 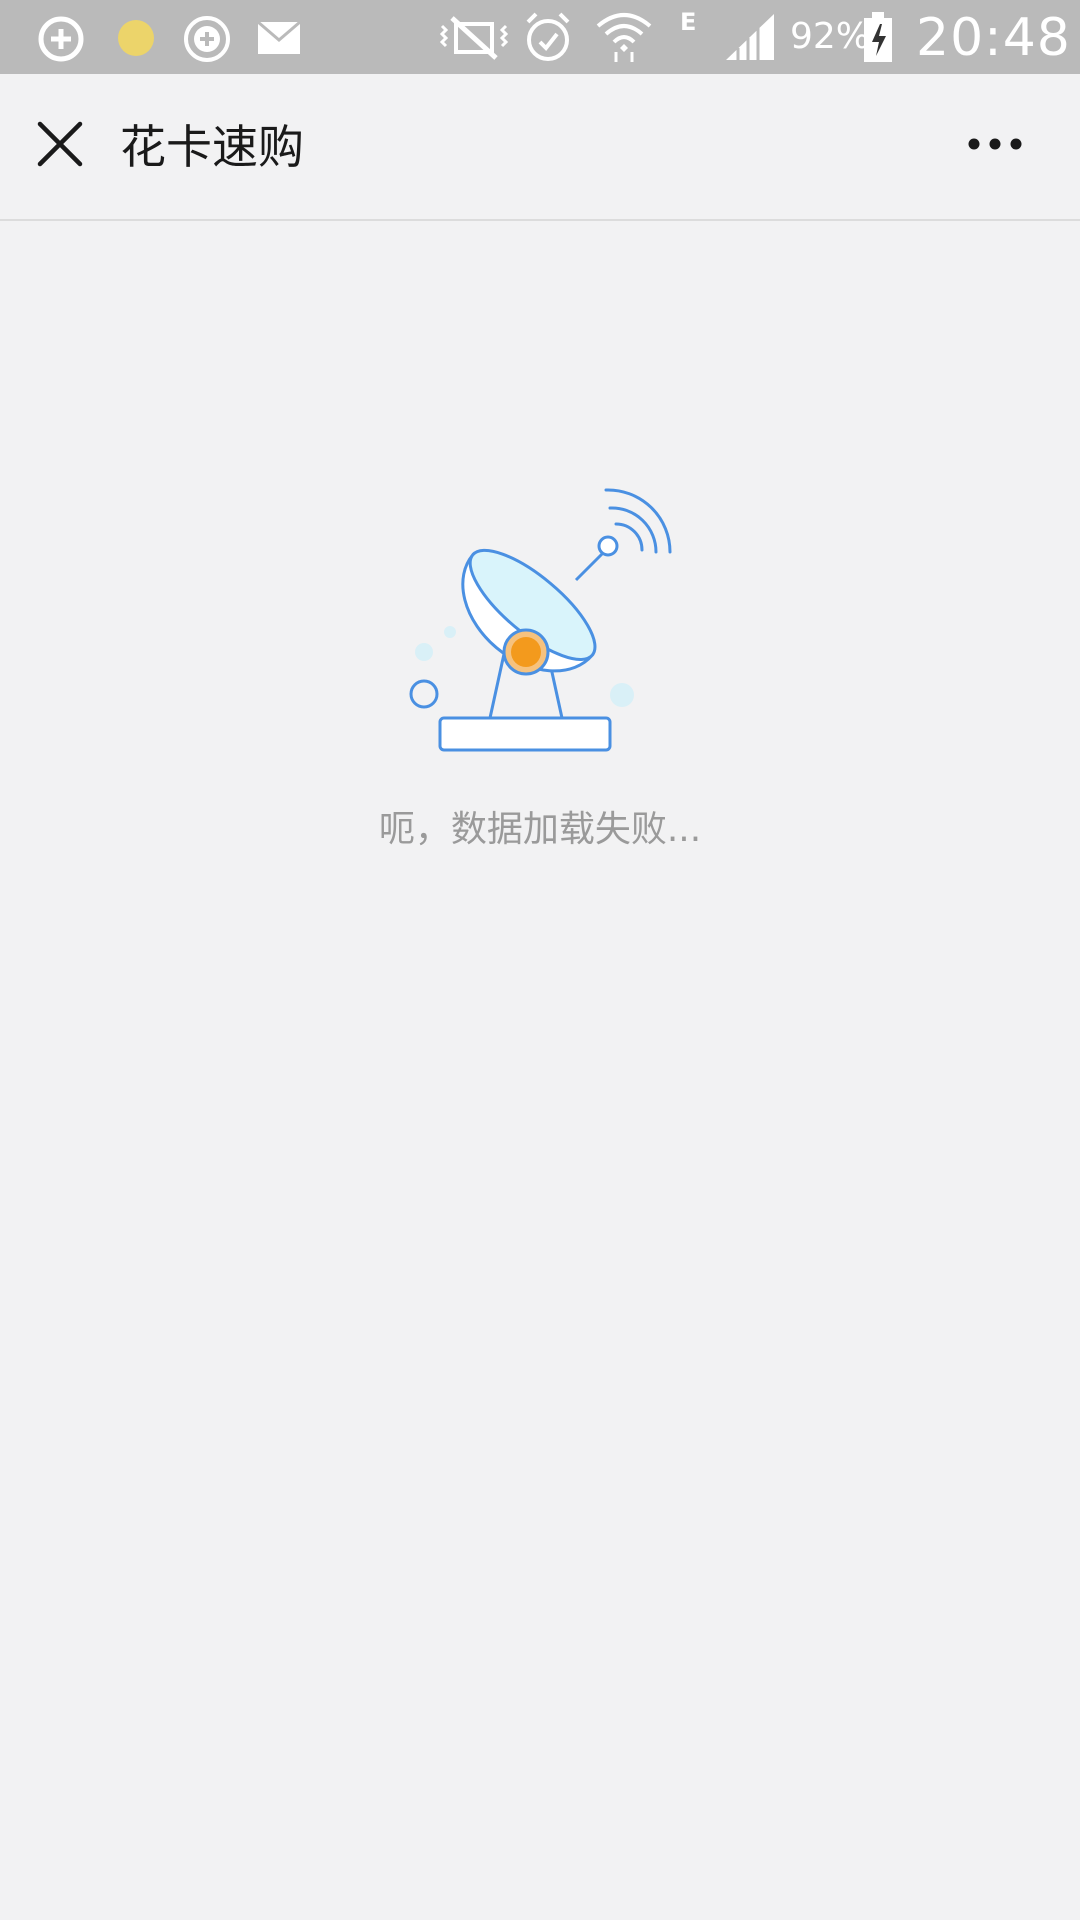 I want to click on network-type-label: E, so click(x=688, y=22).